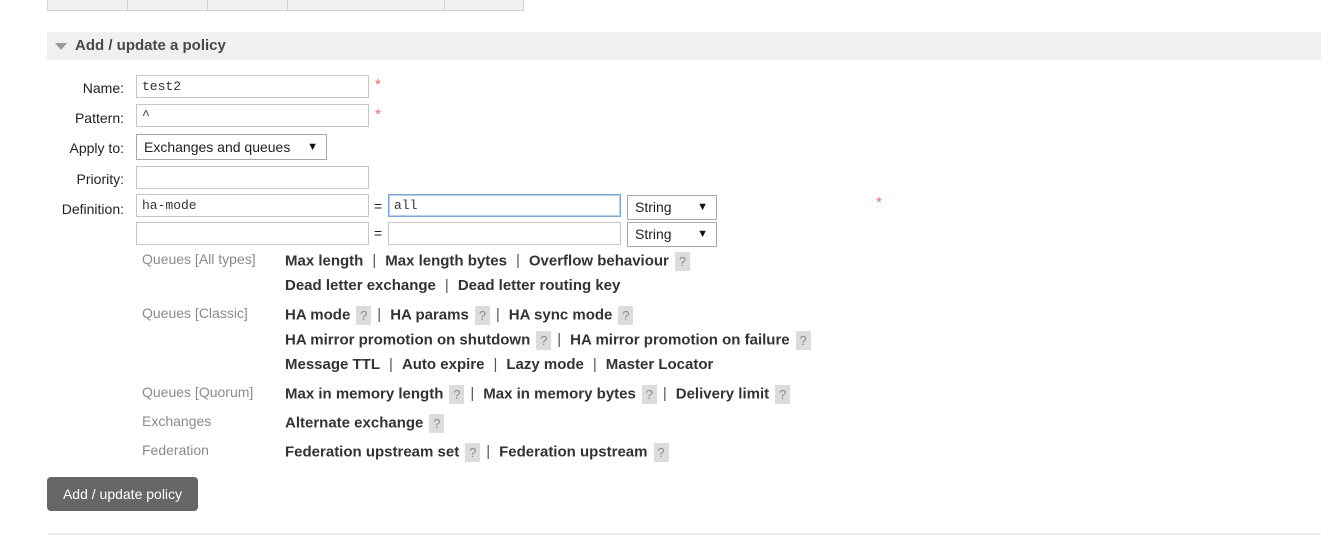  I want to click on link-dead-letter-exchange: Dead letter exchange, so click(360, 285).